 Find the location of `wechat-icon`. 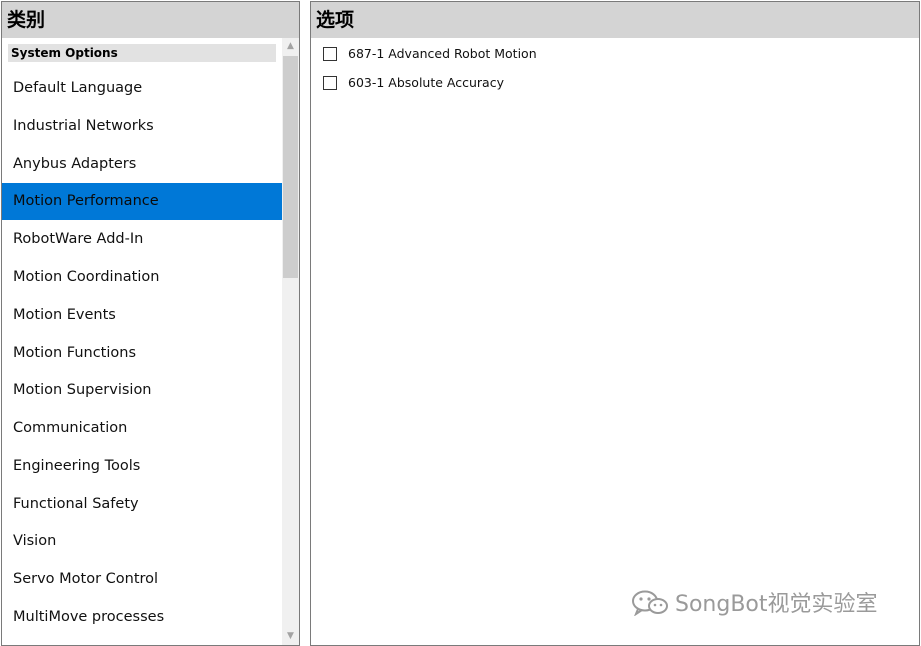

wechat-icon is located at coordinates (650, 603).